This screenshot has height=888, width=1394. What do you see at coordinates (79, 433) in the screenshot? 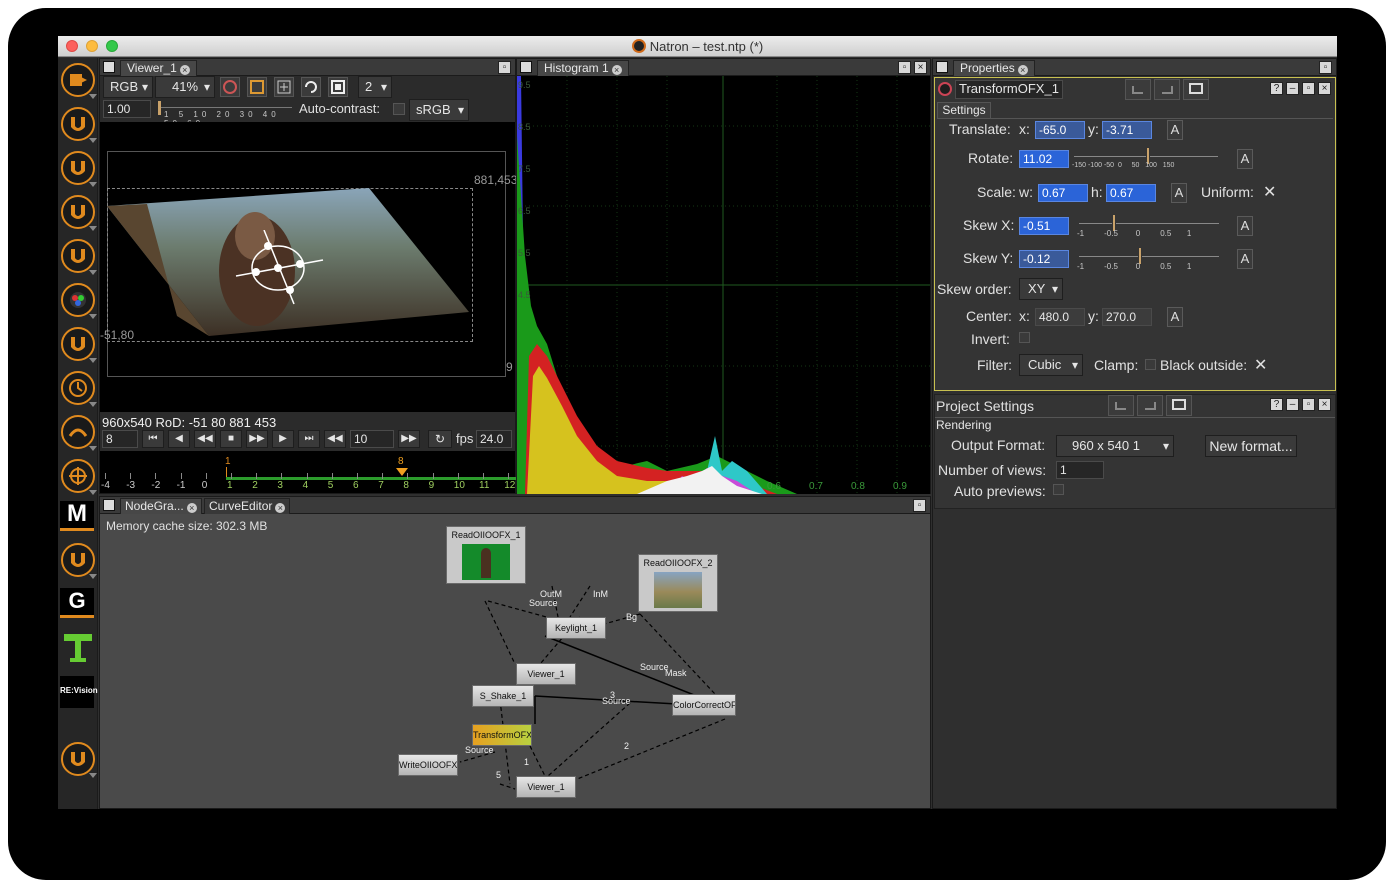
I see `paint-icon` at bounding box center [79, 433].